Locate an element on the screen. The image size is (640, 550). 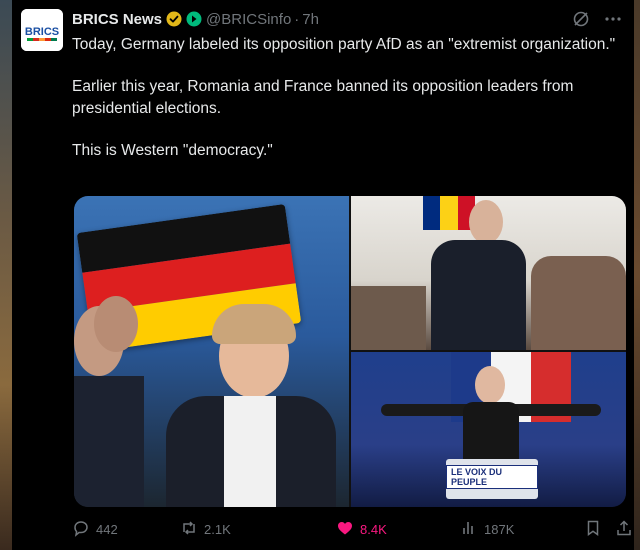
candidate-face is located at coordinates (486, 222).